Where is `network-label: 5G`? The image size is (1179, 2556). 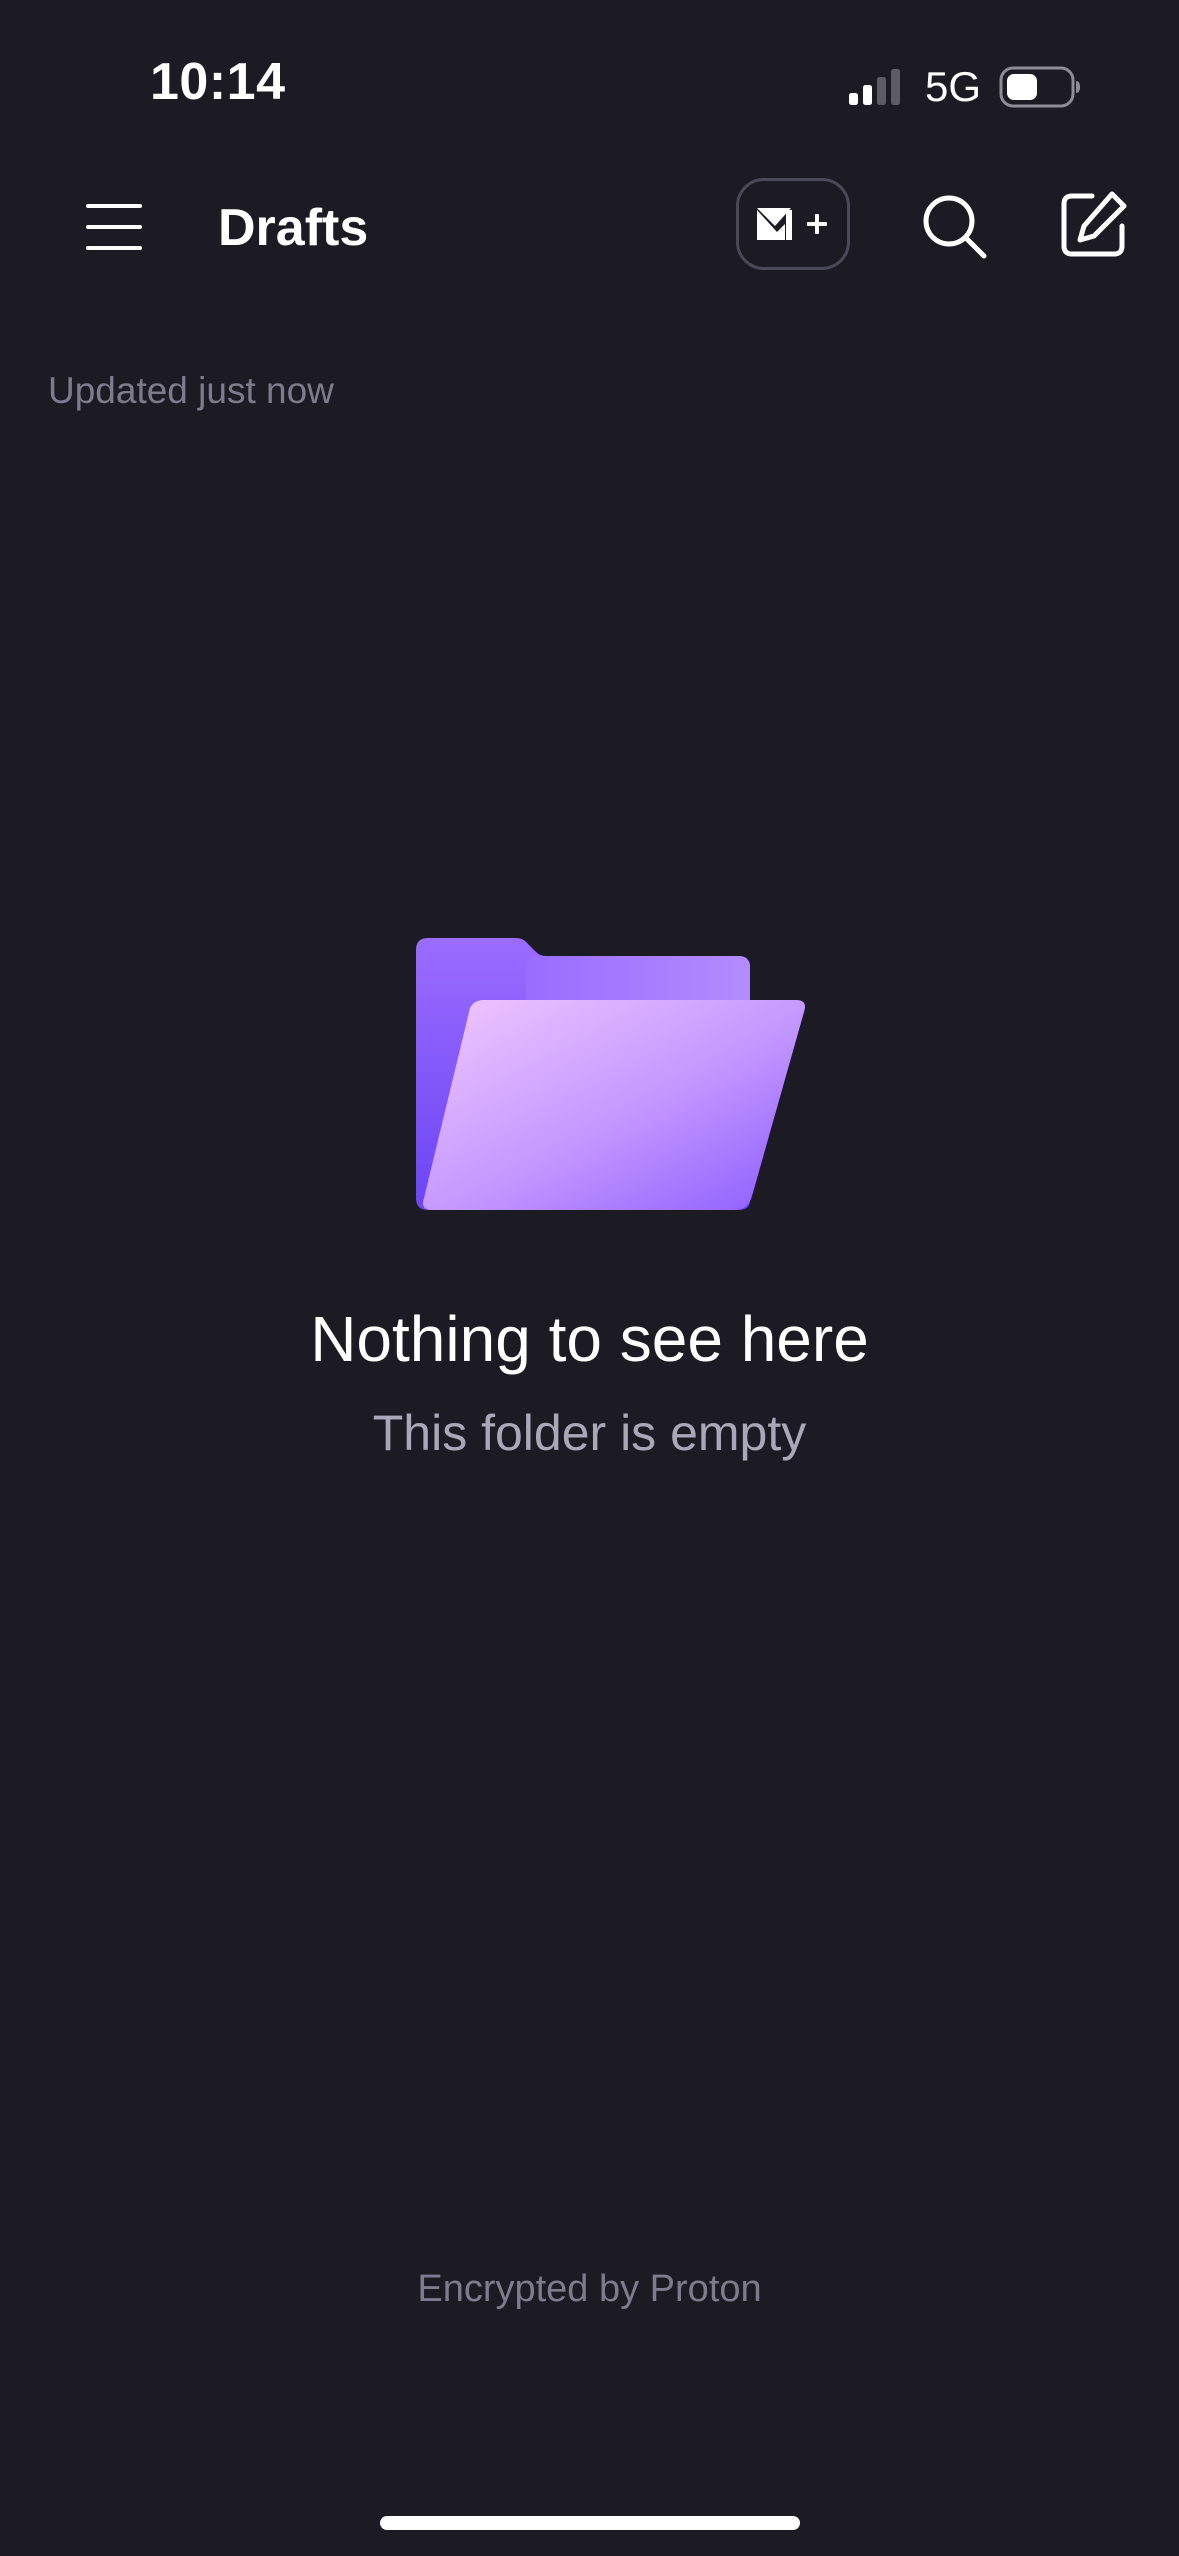
network-label: 5G is located at coordinates (952, 86).